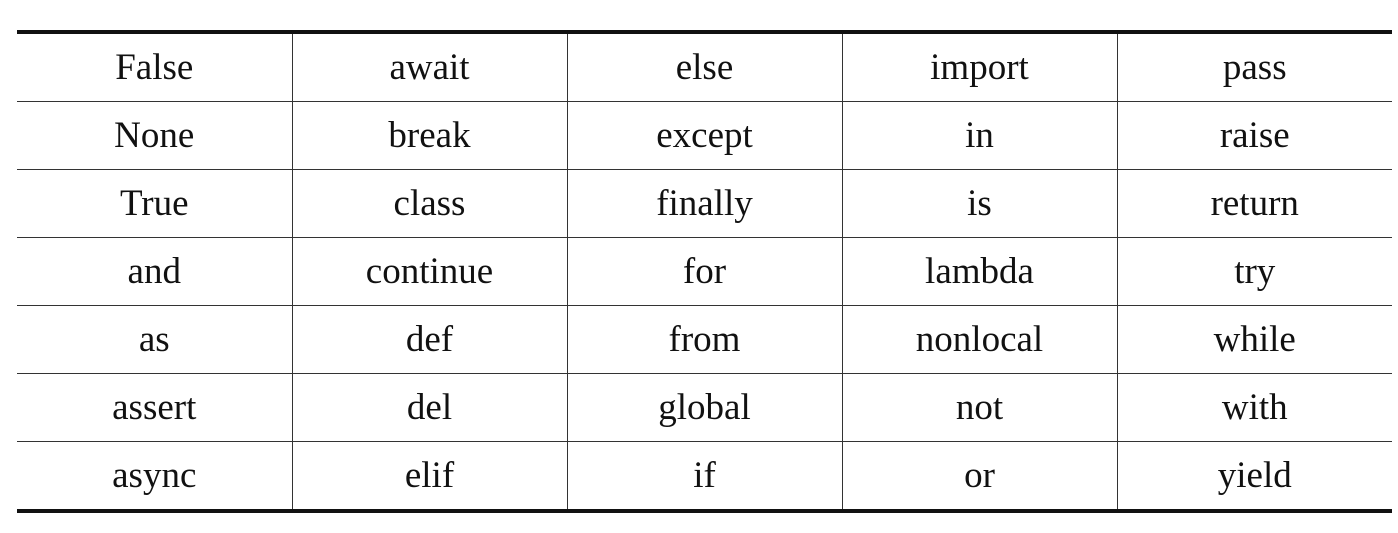 The width and height of the screenshot is (1398, 533). What do you see at coordinates (155, 271) in the screenshot?
I see `table-cell: and` at bounding box center [155, 271].